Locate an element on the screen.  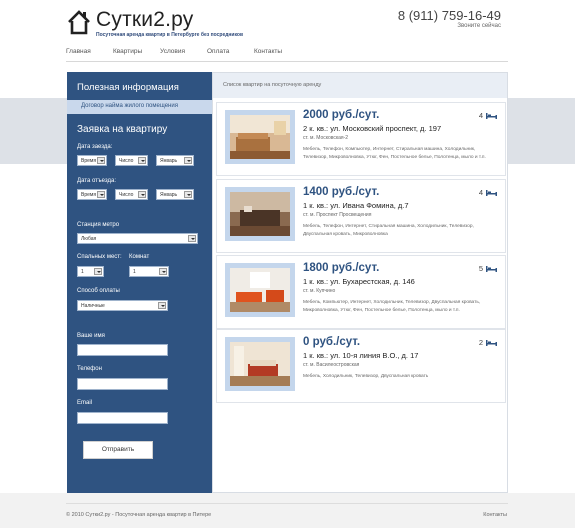
sidebar-link-lease: Договор найма жилого помещения is located at coordinates (139, 107).